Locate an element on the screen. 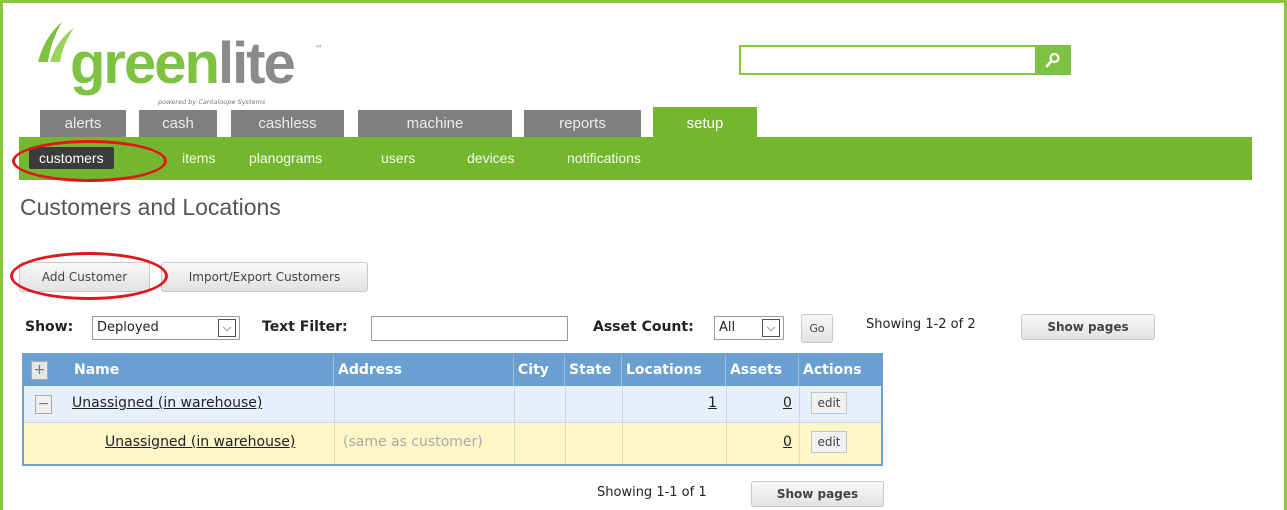 The image size is (1287, 510). asset-count-label: Asset Count: is located at coordinates (643, 327).